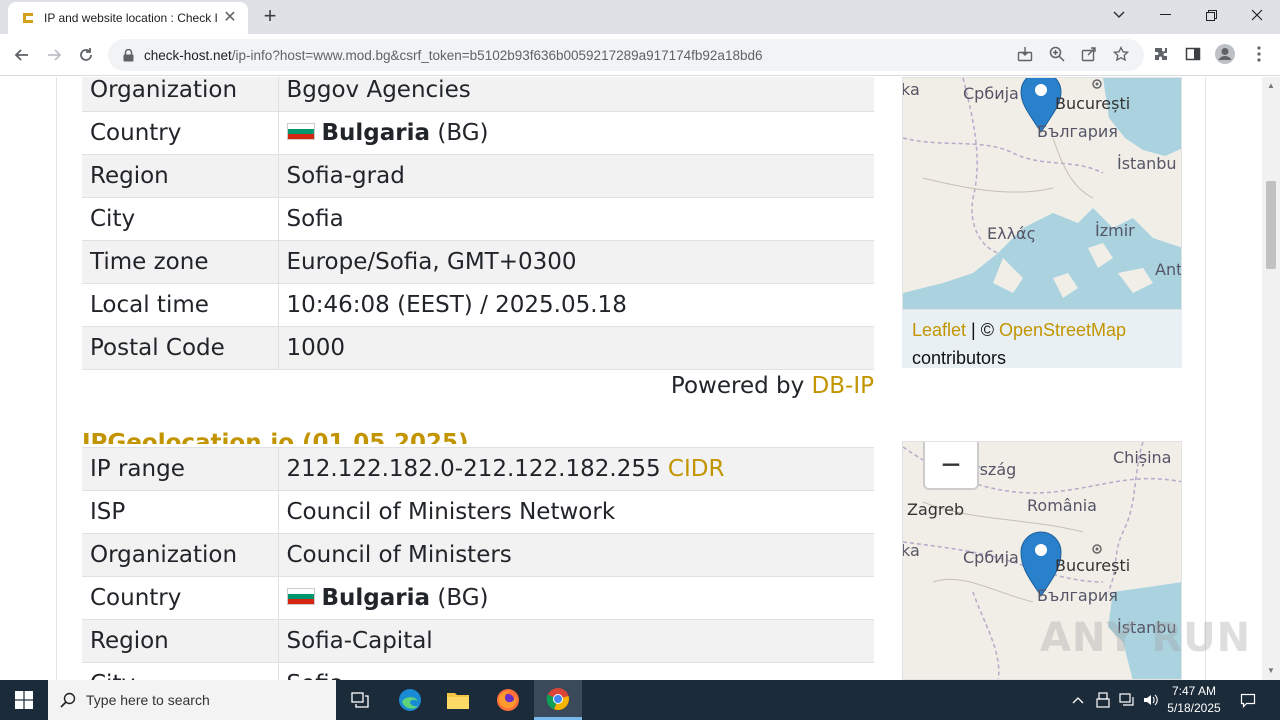  I want to click on table-row: Time zone Europe/Sofia, GMT+0300, so click(478, 262).